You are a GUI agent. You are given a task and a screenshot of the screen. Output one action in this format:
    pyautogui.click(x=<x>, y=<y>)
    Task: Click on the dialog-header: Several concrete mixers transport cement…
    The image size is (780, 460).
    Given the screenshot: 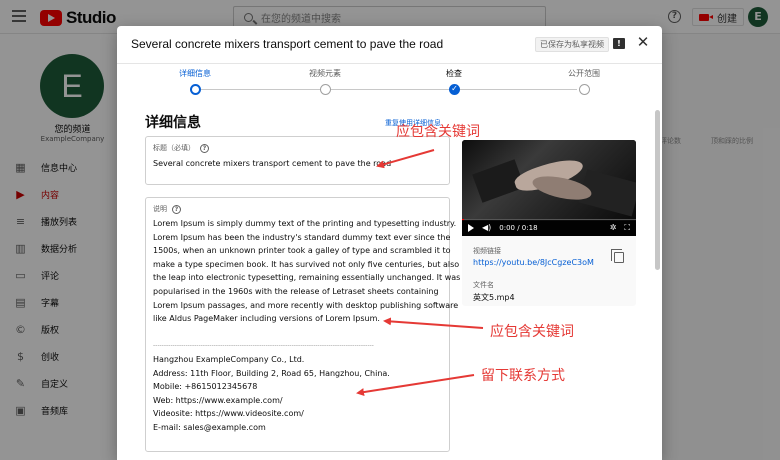 What is the action you would take?
    pyautogui.click(x=389, y=45)
    